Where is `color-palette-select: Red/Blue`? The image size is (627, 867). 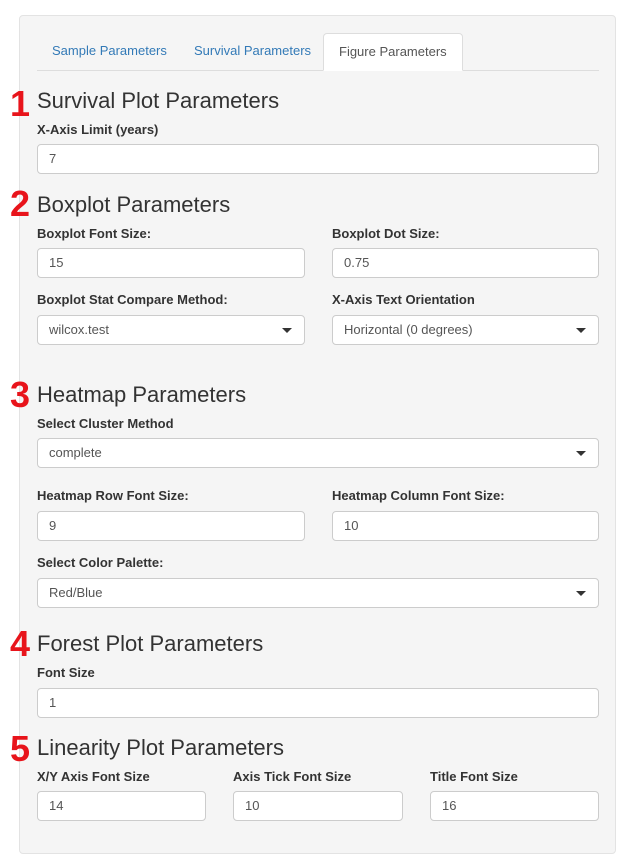 color-palette-select: Red/Blue is located at coordinates (318, 593).